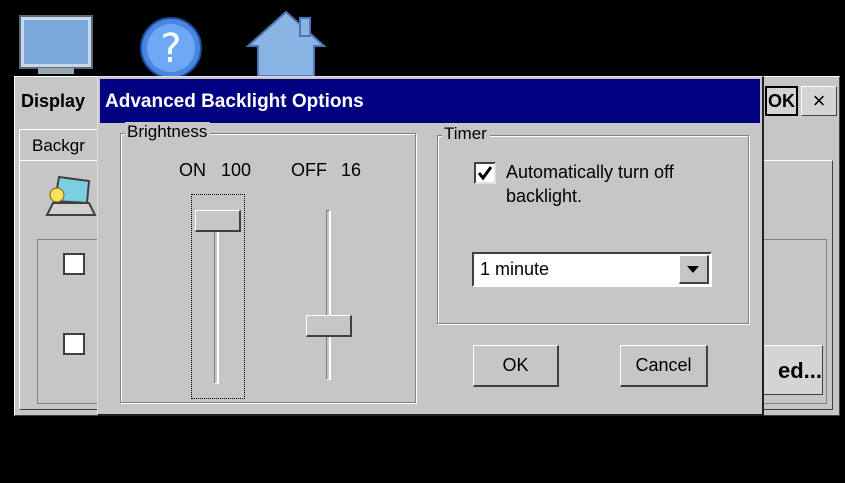 The image size is (845, 483). I want to click on cancel-button: Cancel, so click(664, 366).